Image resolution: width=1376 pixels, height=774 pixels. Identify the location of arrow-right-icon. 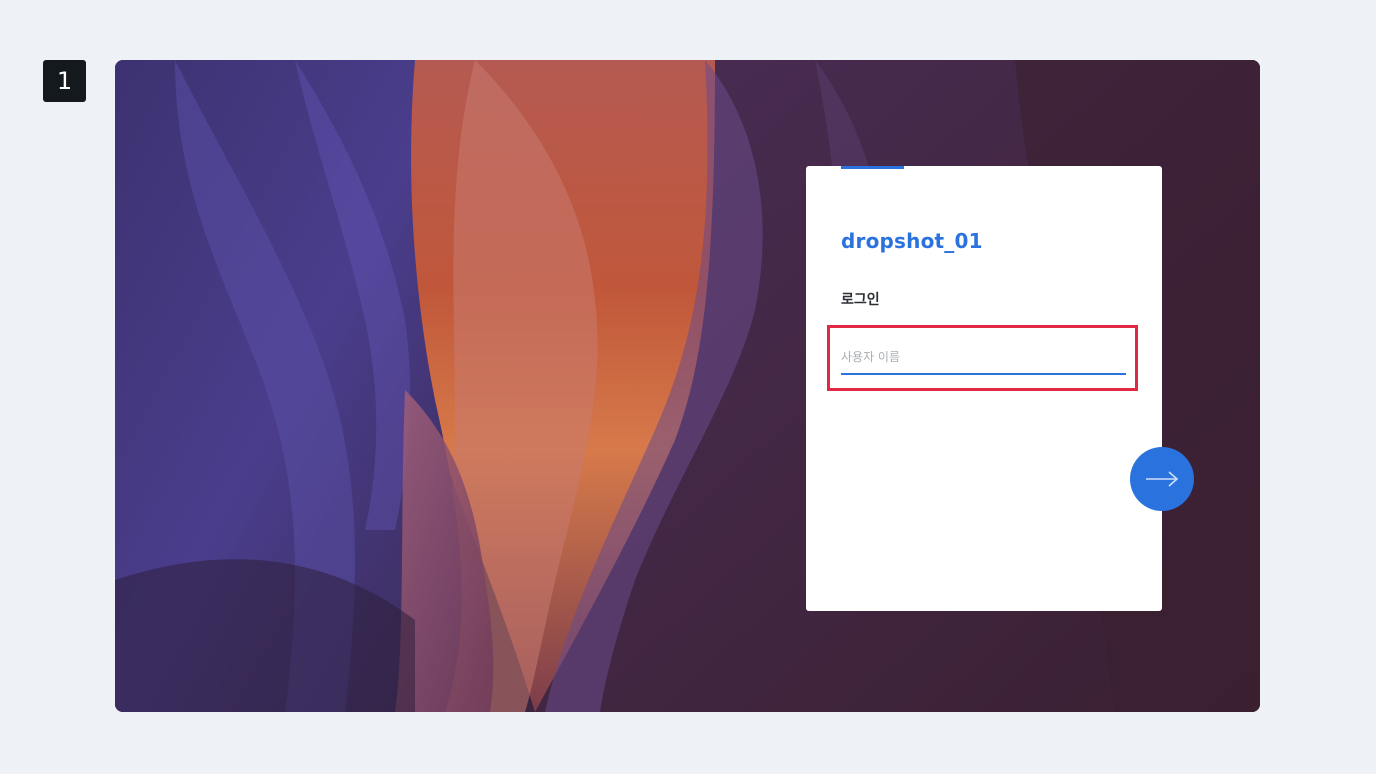
(1162, 479).